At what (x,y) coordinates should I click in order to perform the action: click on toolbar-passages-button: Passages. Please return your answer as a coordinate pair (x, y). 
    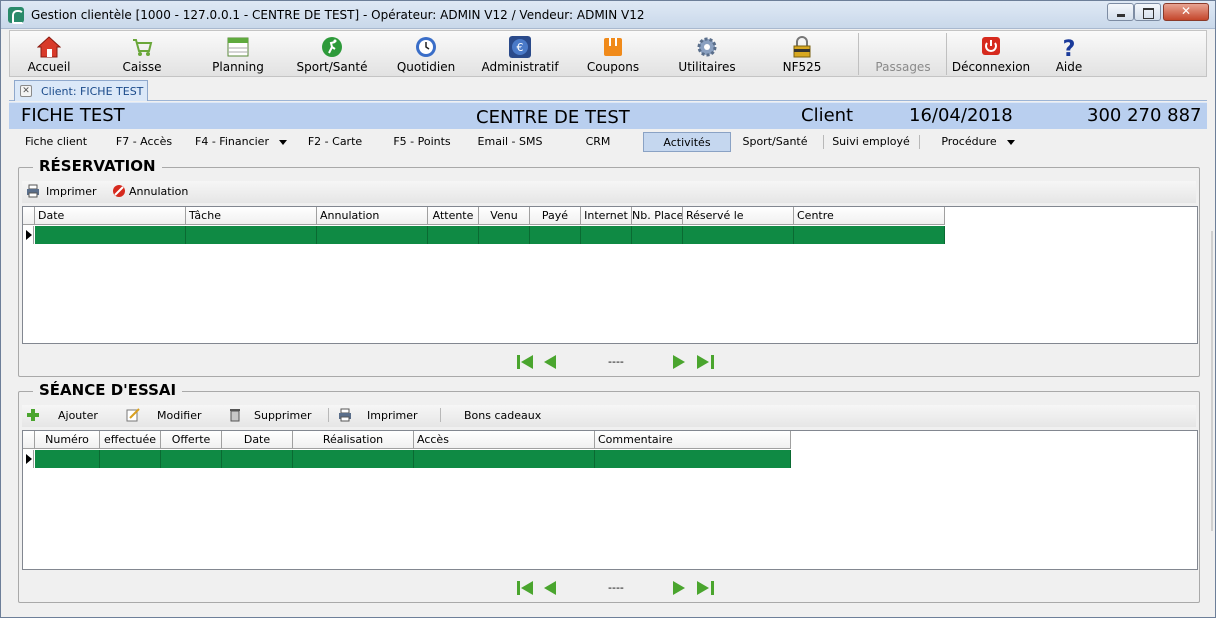
    Looking at the image, I should click on (903, 53).